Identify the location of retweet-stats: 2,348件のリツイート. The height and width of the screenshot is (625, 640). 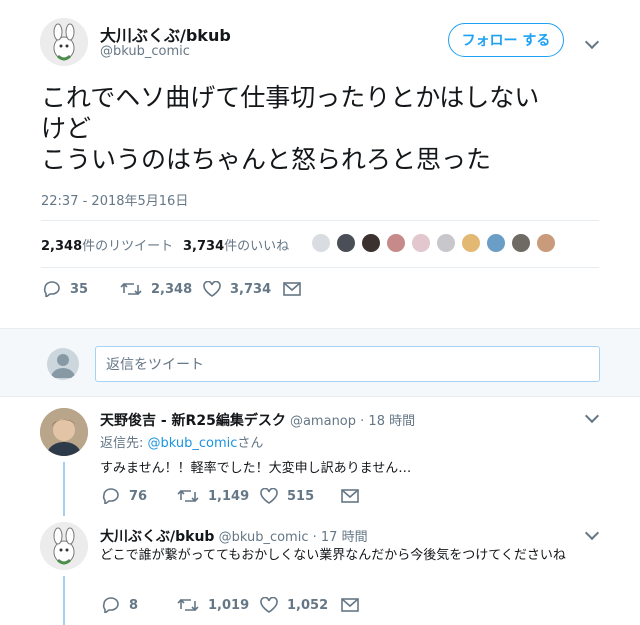
(107, 244).